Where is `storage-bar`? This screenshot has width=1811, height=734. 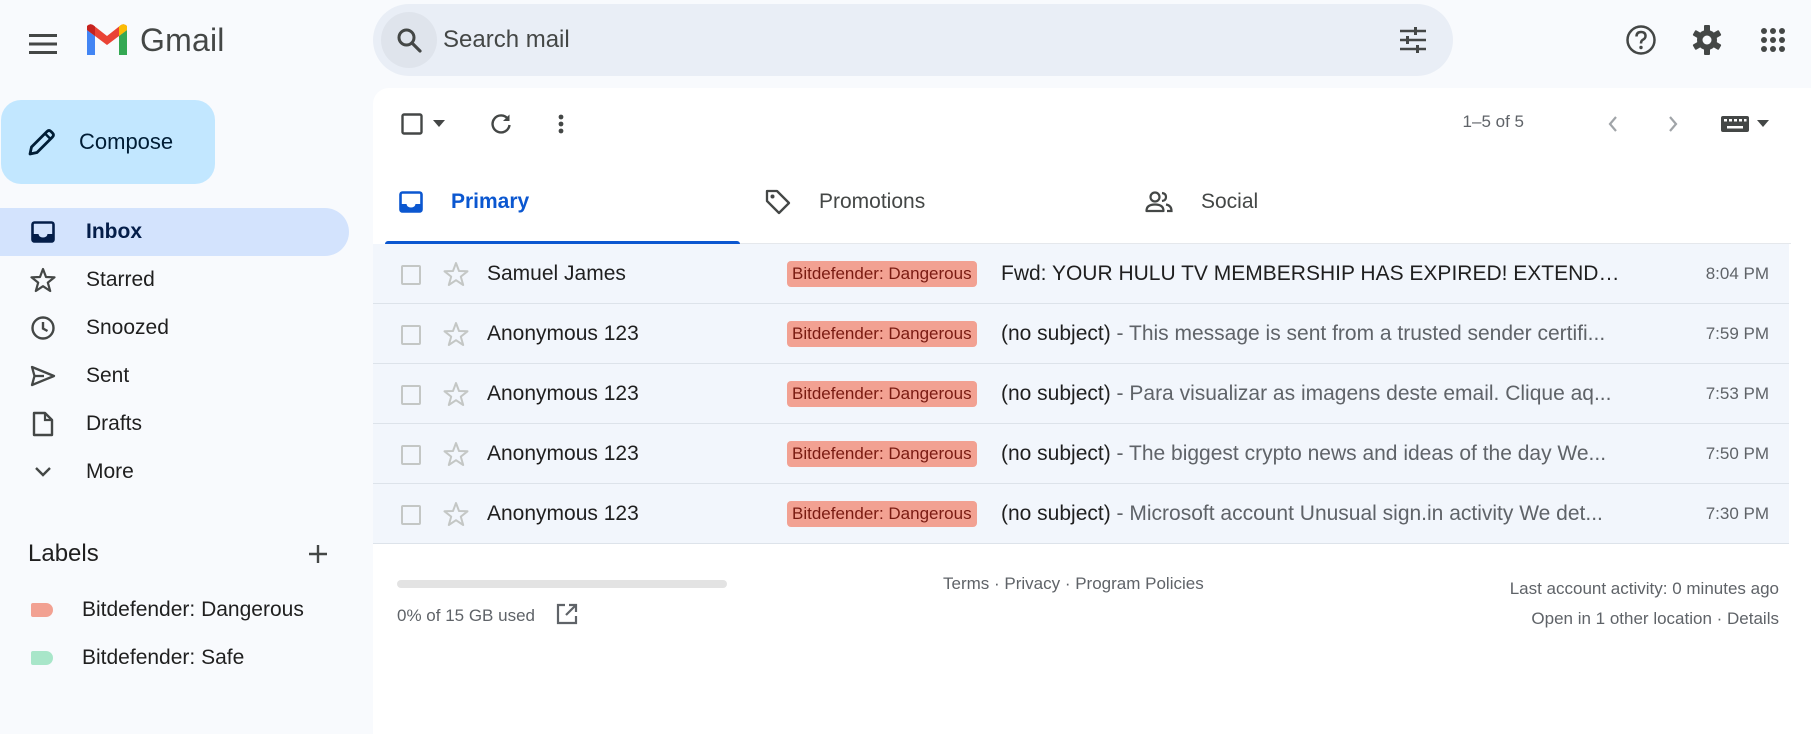
storage-bar is located at coordinates (562, 584).